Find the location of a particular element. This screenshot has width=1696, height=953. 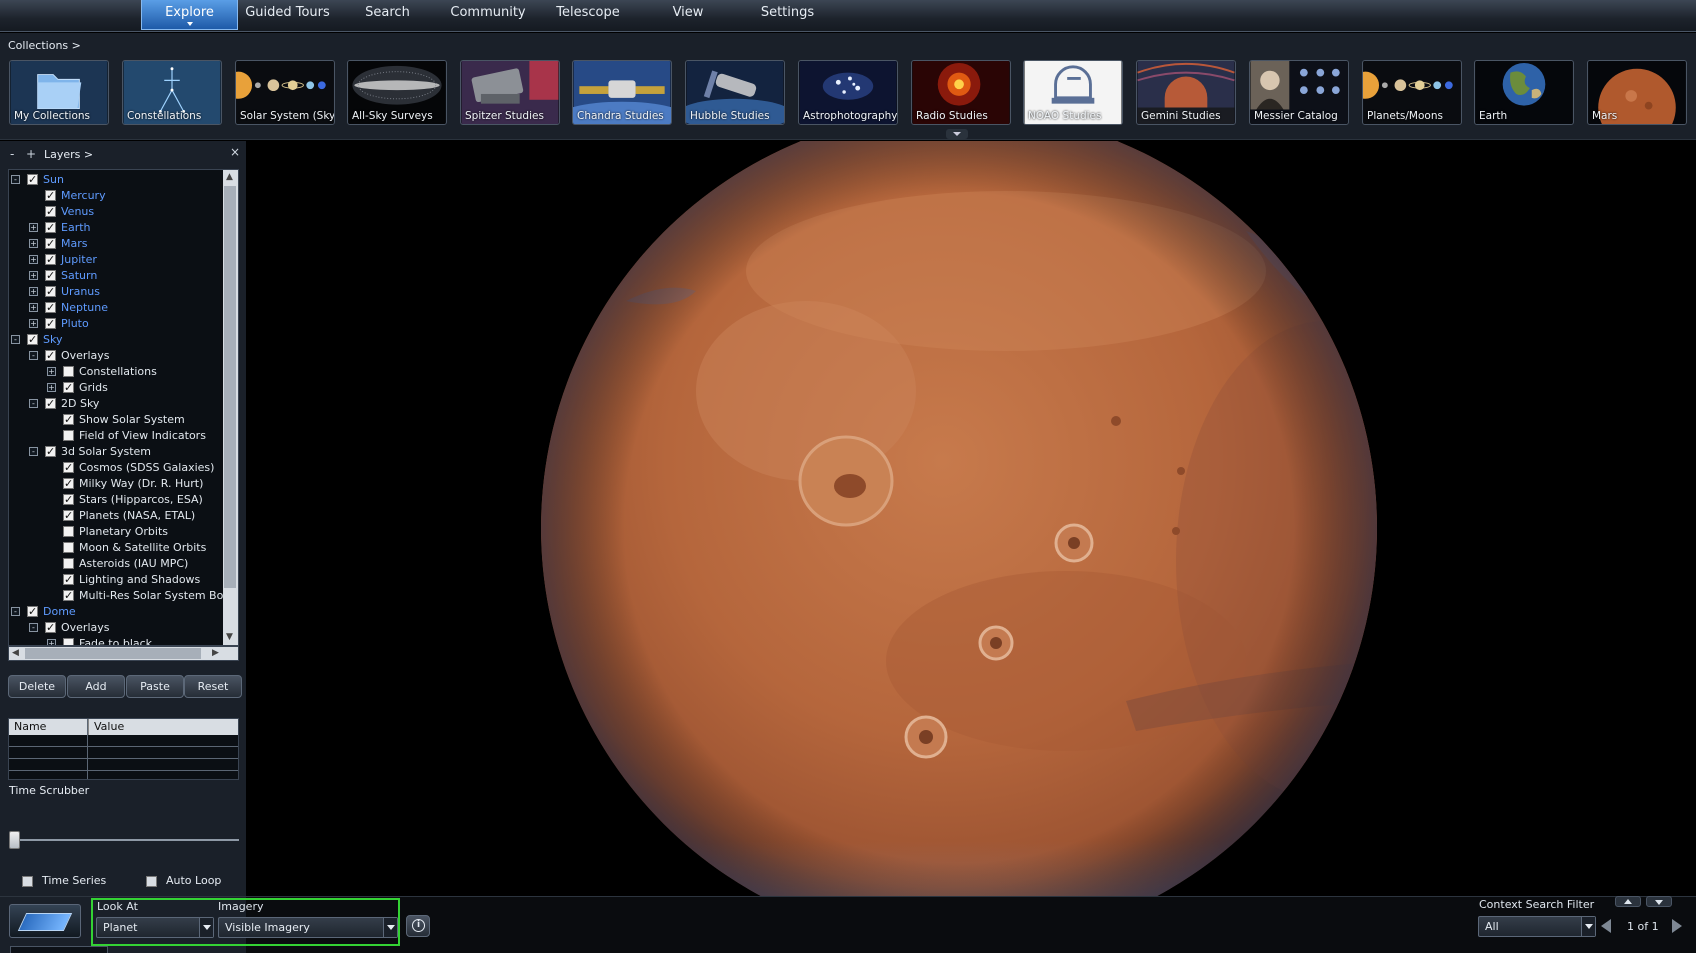

properties-table: Name Value is located at coordinates (123, 749).